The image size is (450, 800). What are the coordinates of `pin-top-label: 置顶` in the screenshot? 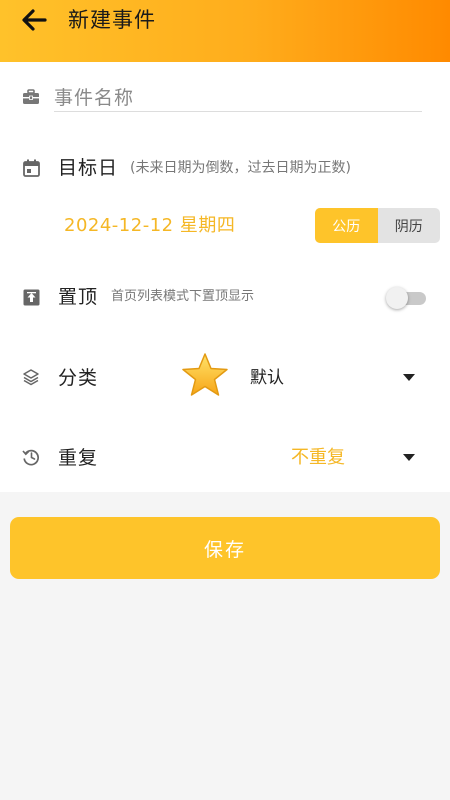 It's located at (78, 297).